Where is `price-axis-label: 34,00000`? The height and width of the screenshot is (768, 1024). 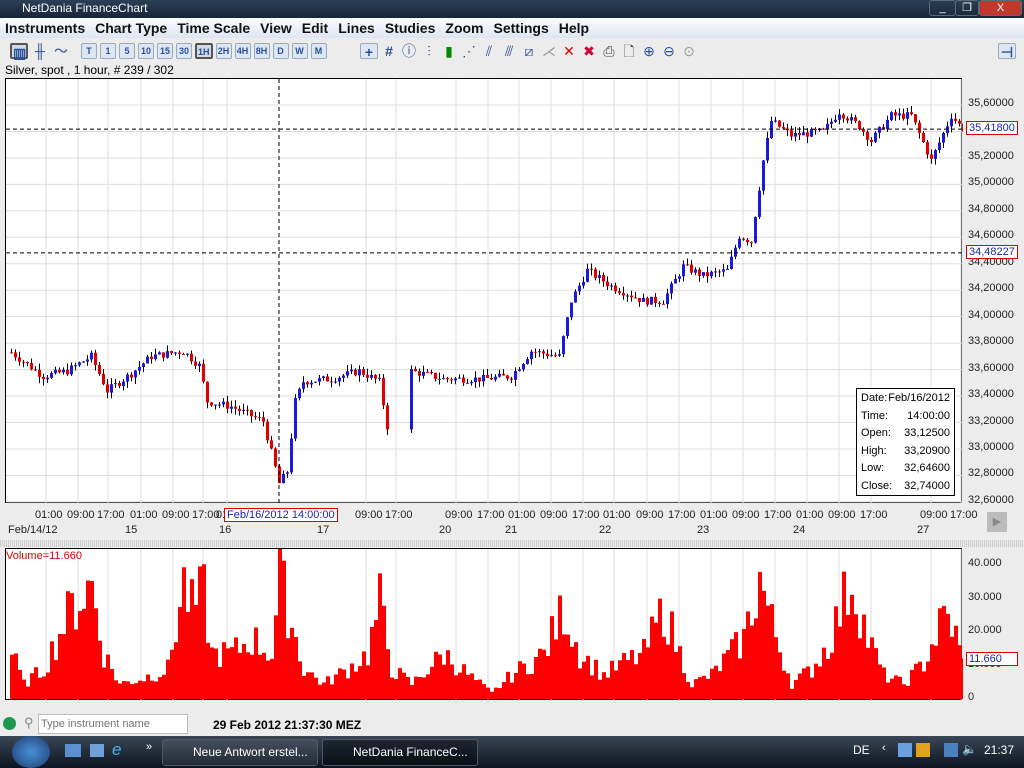
price-axis-label: 34,00000 is located at coordinates (991, 314).